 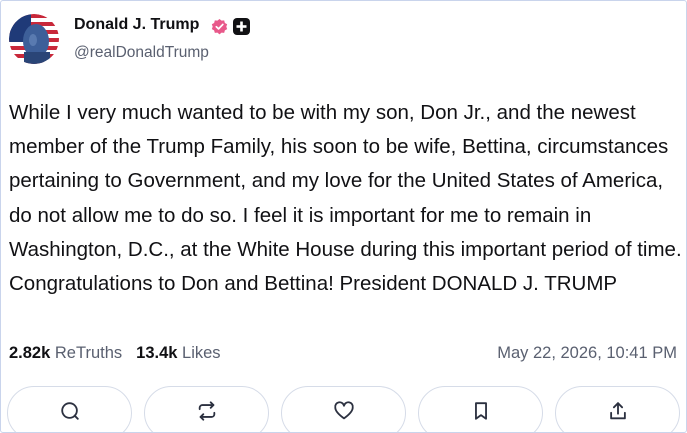 I want to click on likes-stat: 13.4k Likes, so click(x=178, y=353).